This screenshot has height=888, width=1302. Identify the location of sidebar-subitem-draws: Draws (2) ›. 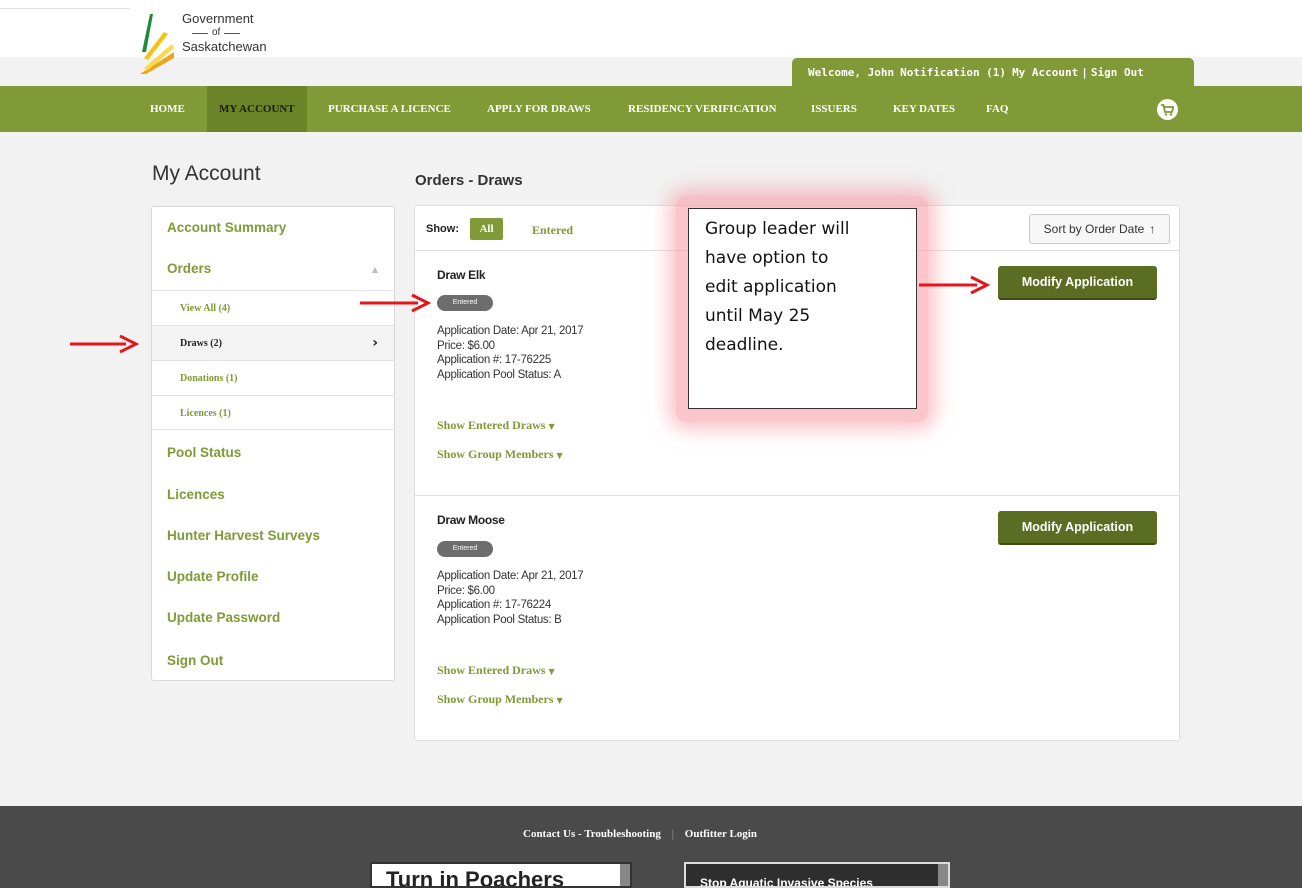
(273, 342).